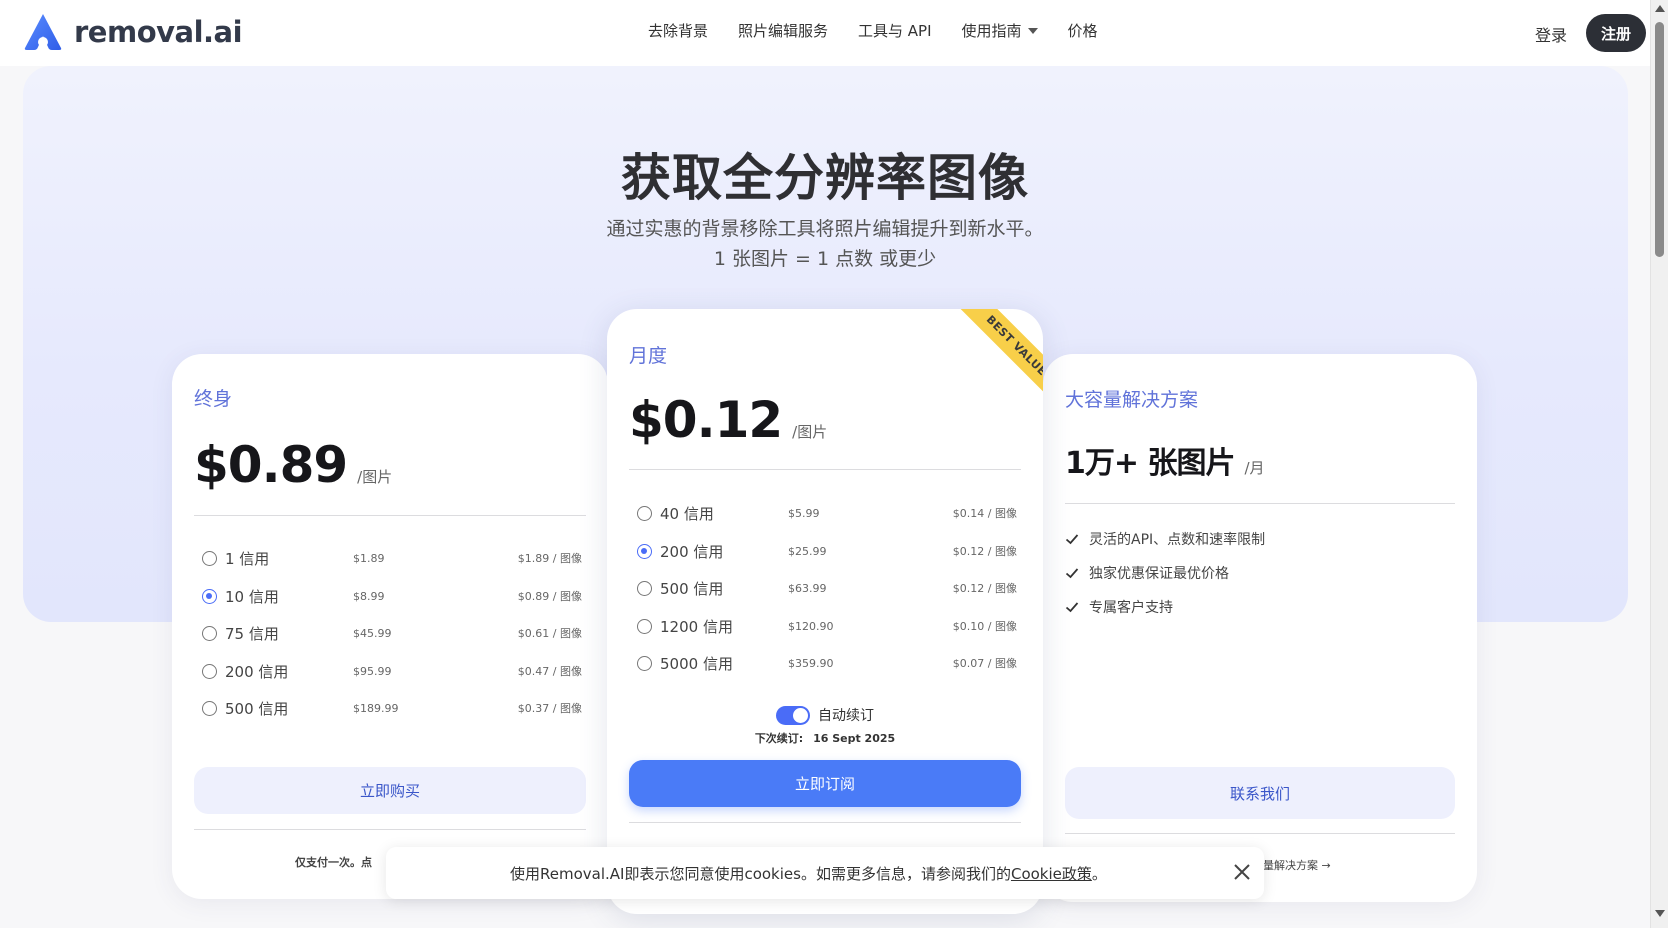  Describe the element at coordinates (1260, 793) in the screenshot. I see `contact-us-button: 联系我们` at that location.